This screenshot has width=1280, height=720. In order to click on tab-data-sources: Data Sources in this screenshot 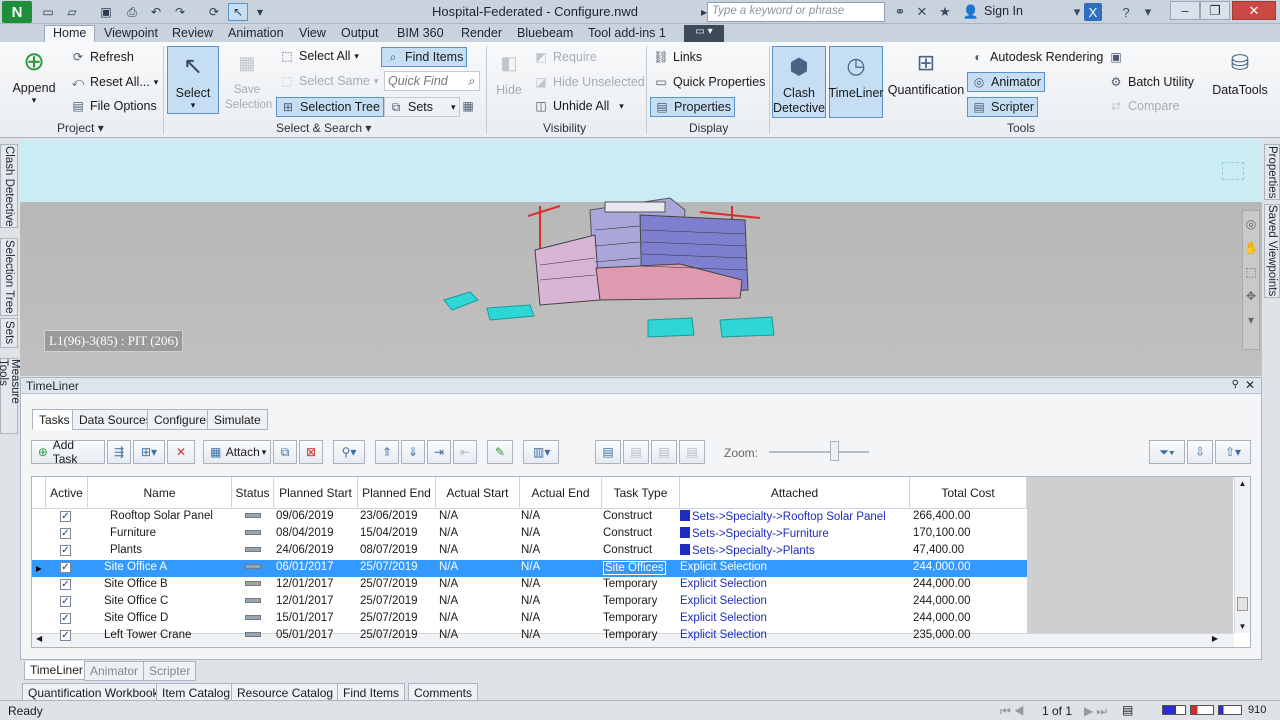, I will do `click(115, 419)`.